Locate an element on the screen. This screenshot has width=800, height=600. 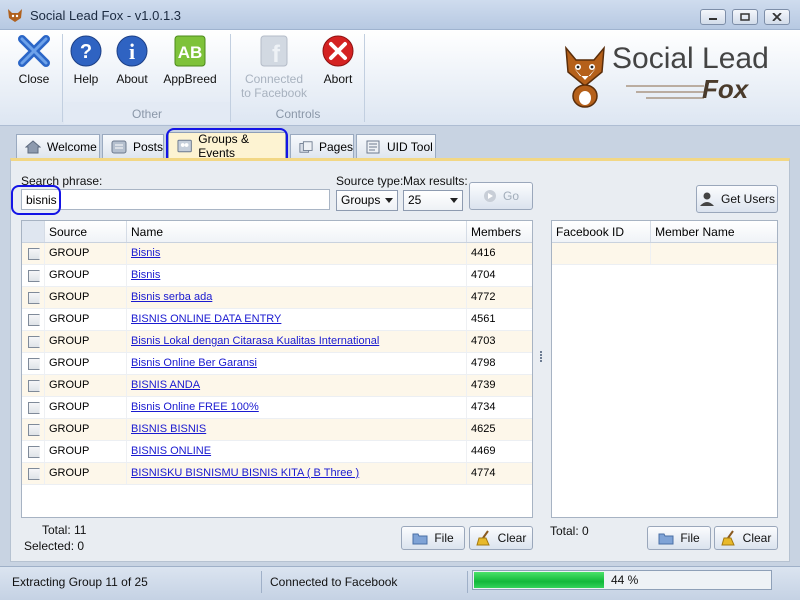
row-name: Bisnis Online FREE 100% is located at coordinates (297, 407).